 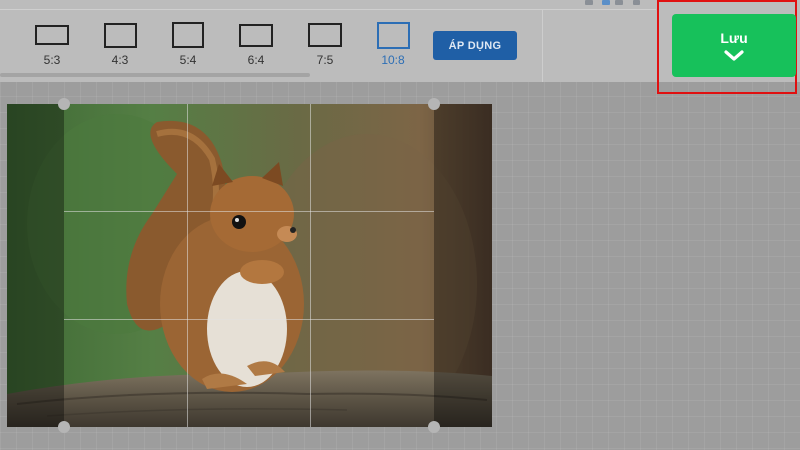 I want to click on crop-handle-bottom-right, so click(x=434, y=427).